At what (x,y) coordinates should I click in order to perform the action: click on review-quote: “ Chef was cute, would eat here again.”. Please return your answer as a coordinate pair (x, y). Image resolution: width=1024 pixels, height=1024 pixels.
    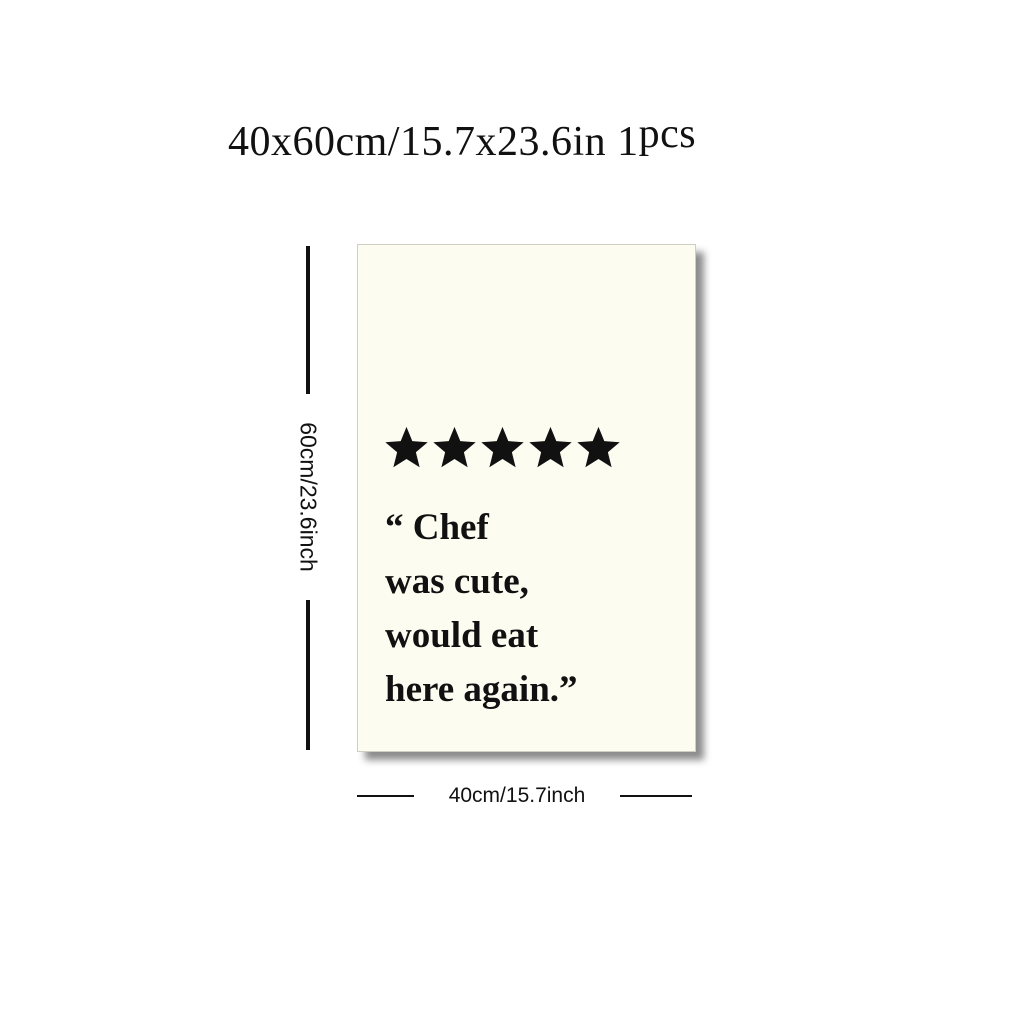
    Looking at the image, I should click on (481, 609).